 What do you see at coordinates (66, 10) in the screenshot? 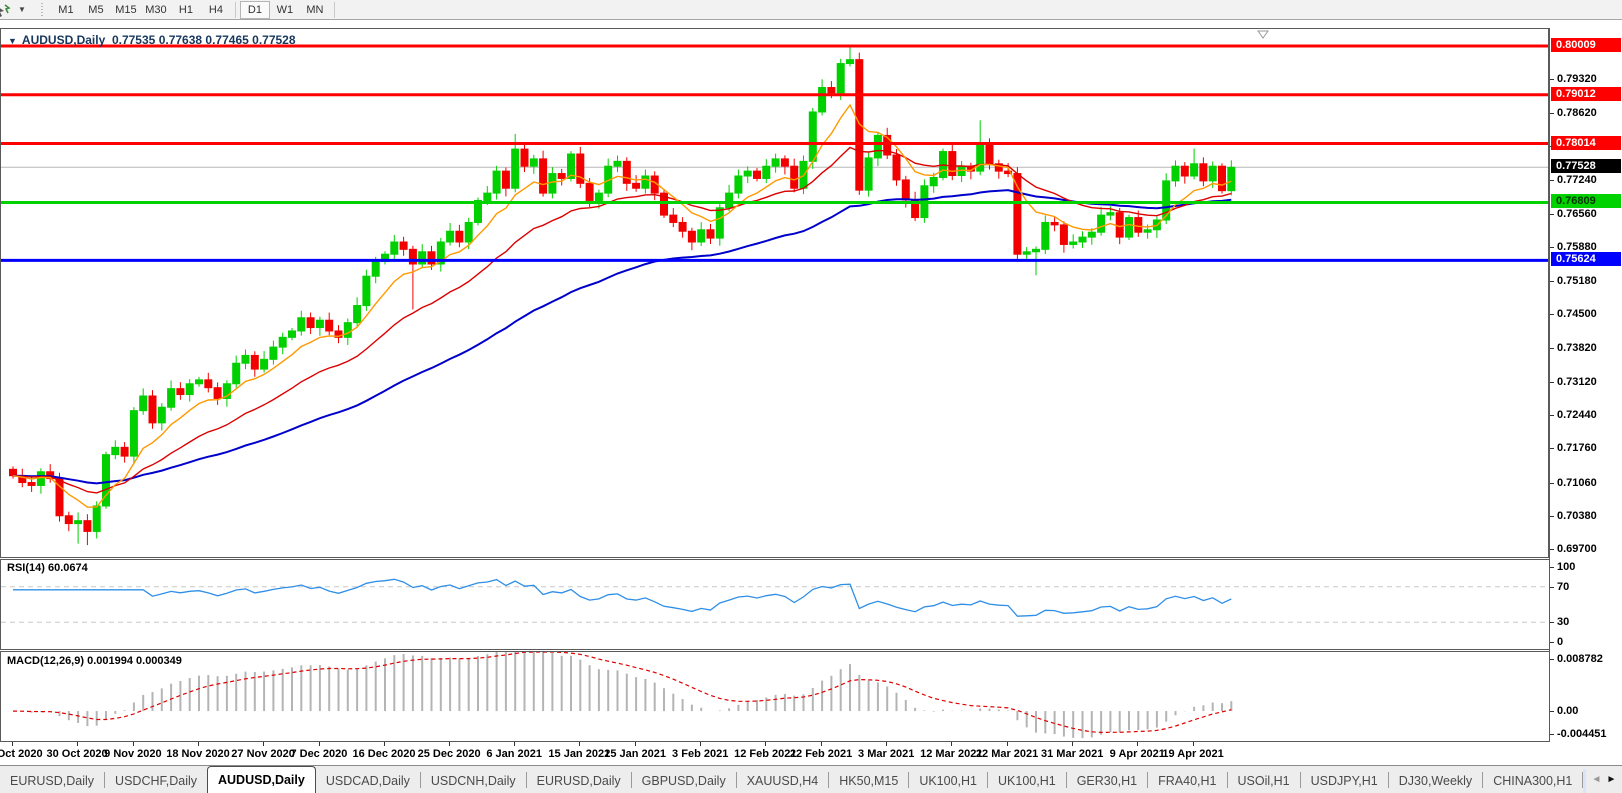
I see `timeframe-button-m1: M1` at bounding box center [66, 10].